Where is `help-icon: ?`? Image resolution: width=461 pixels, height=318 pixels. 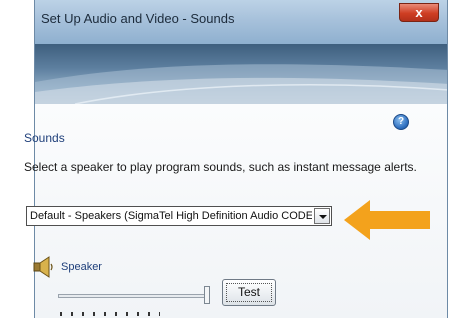 help-icon: ? is located at coordinates (401, 121).